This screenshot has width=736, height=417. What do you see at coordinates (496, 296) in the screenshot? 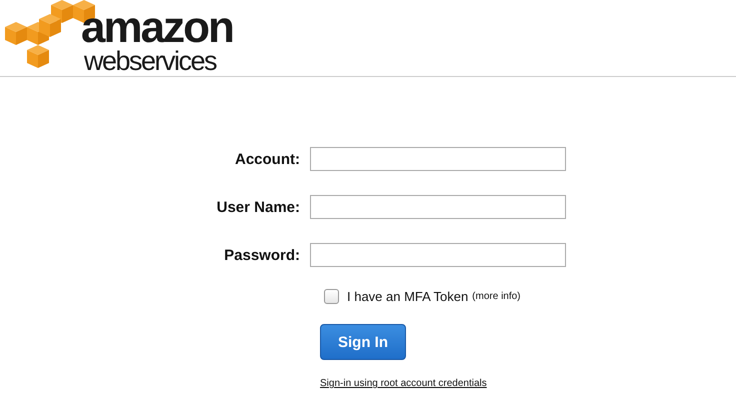
I see `more-info-link: (more info)` at bounding box center [496, 296].